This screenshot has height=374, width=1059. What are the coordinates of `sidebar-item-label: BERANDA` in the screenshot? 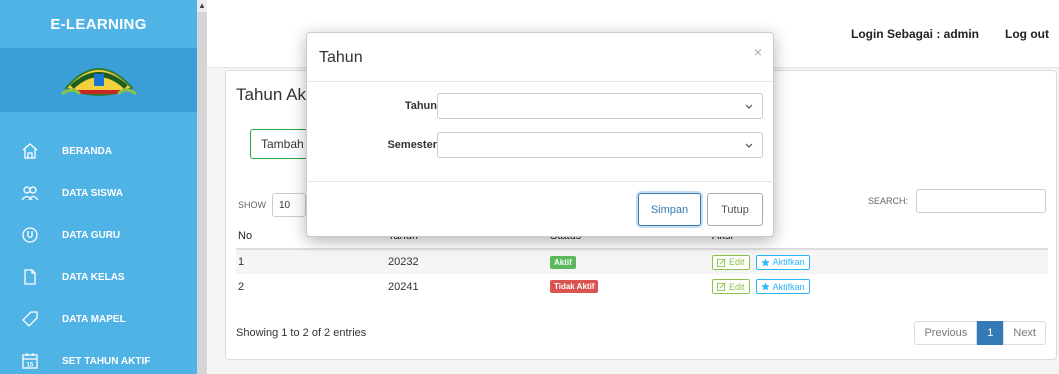 It's located at (87, 151).